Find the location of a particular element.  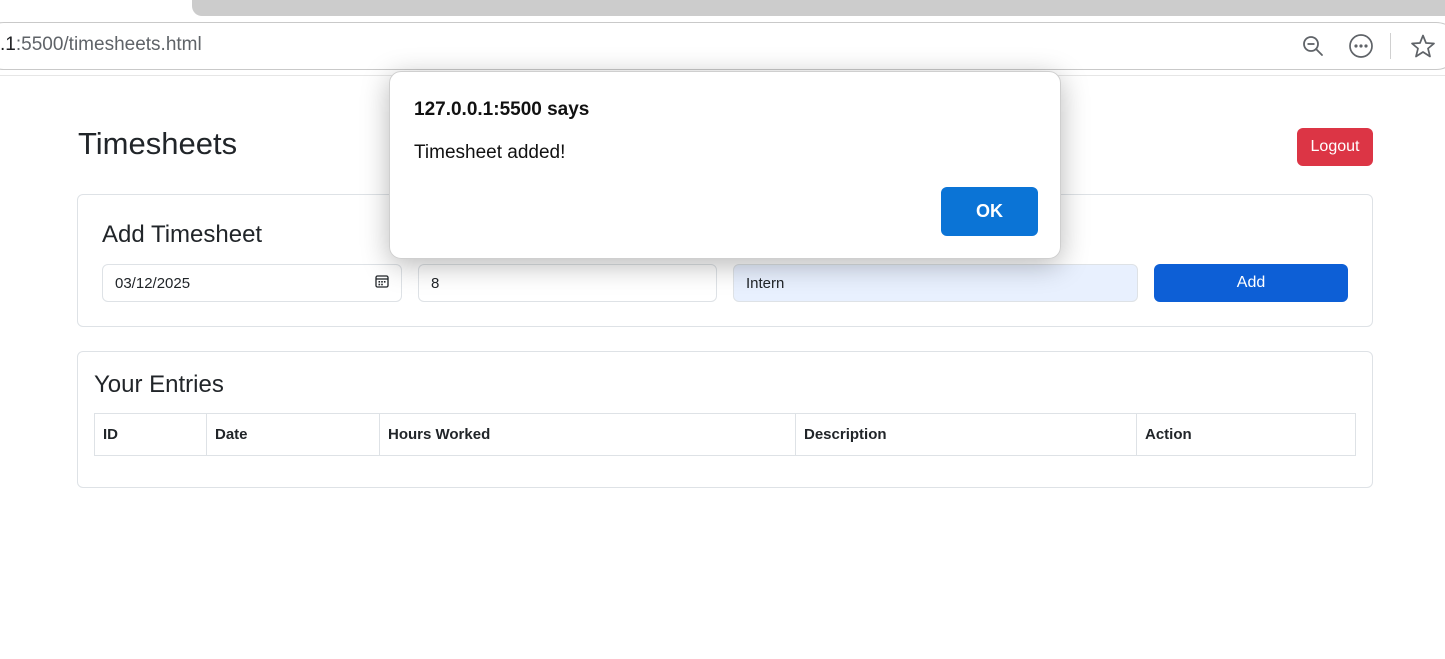

column-header-action: Action is located at coordinates (1246, 434).